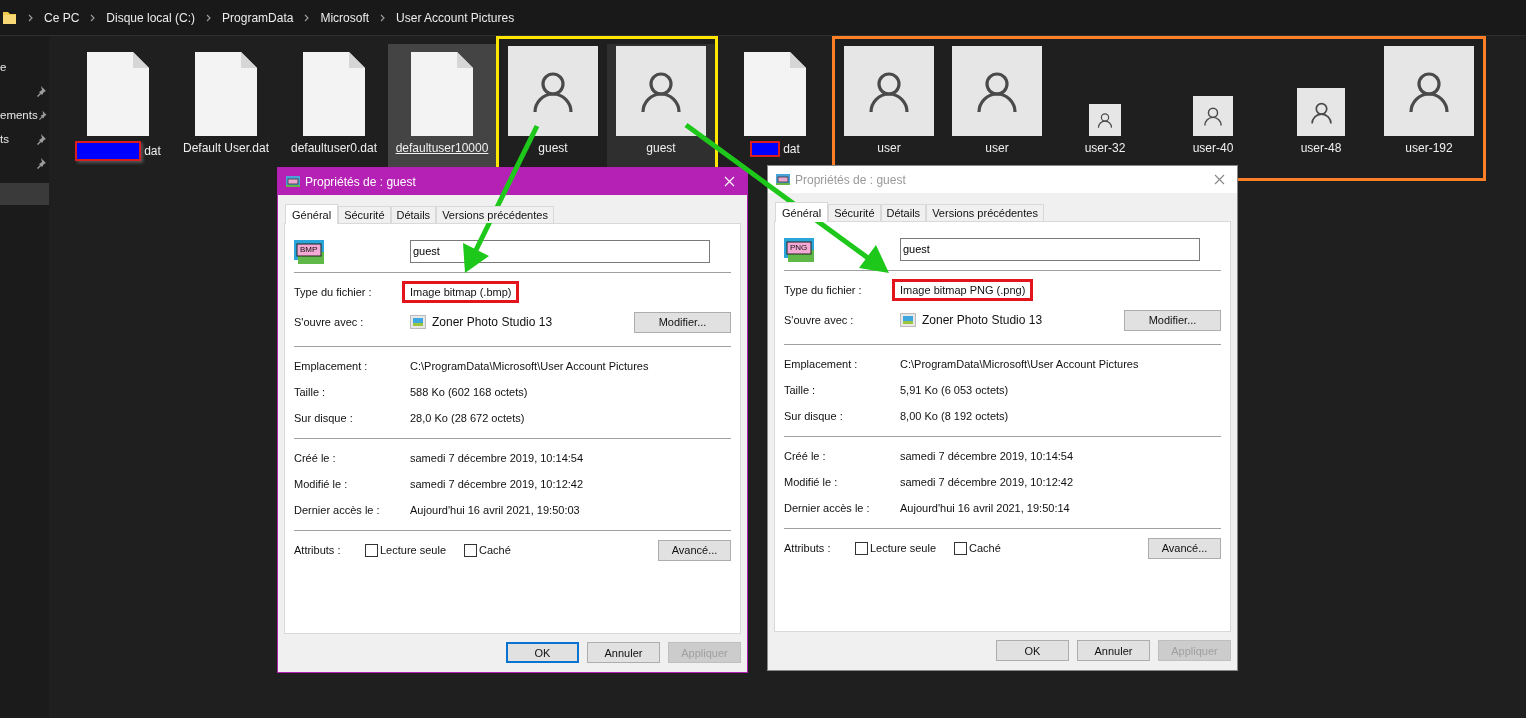  Describe the element at coordinates (799, 247) in the screenshot. I see `file-type-label: PNG` at that location.